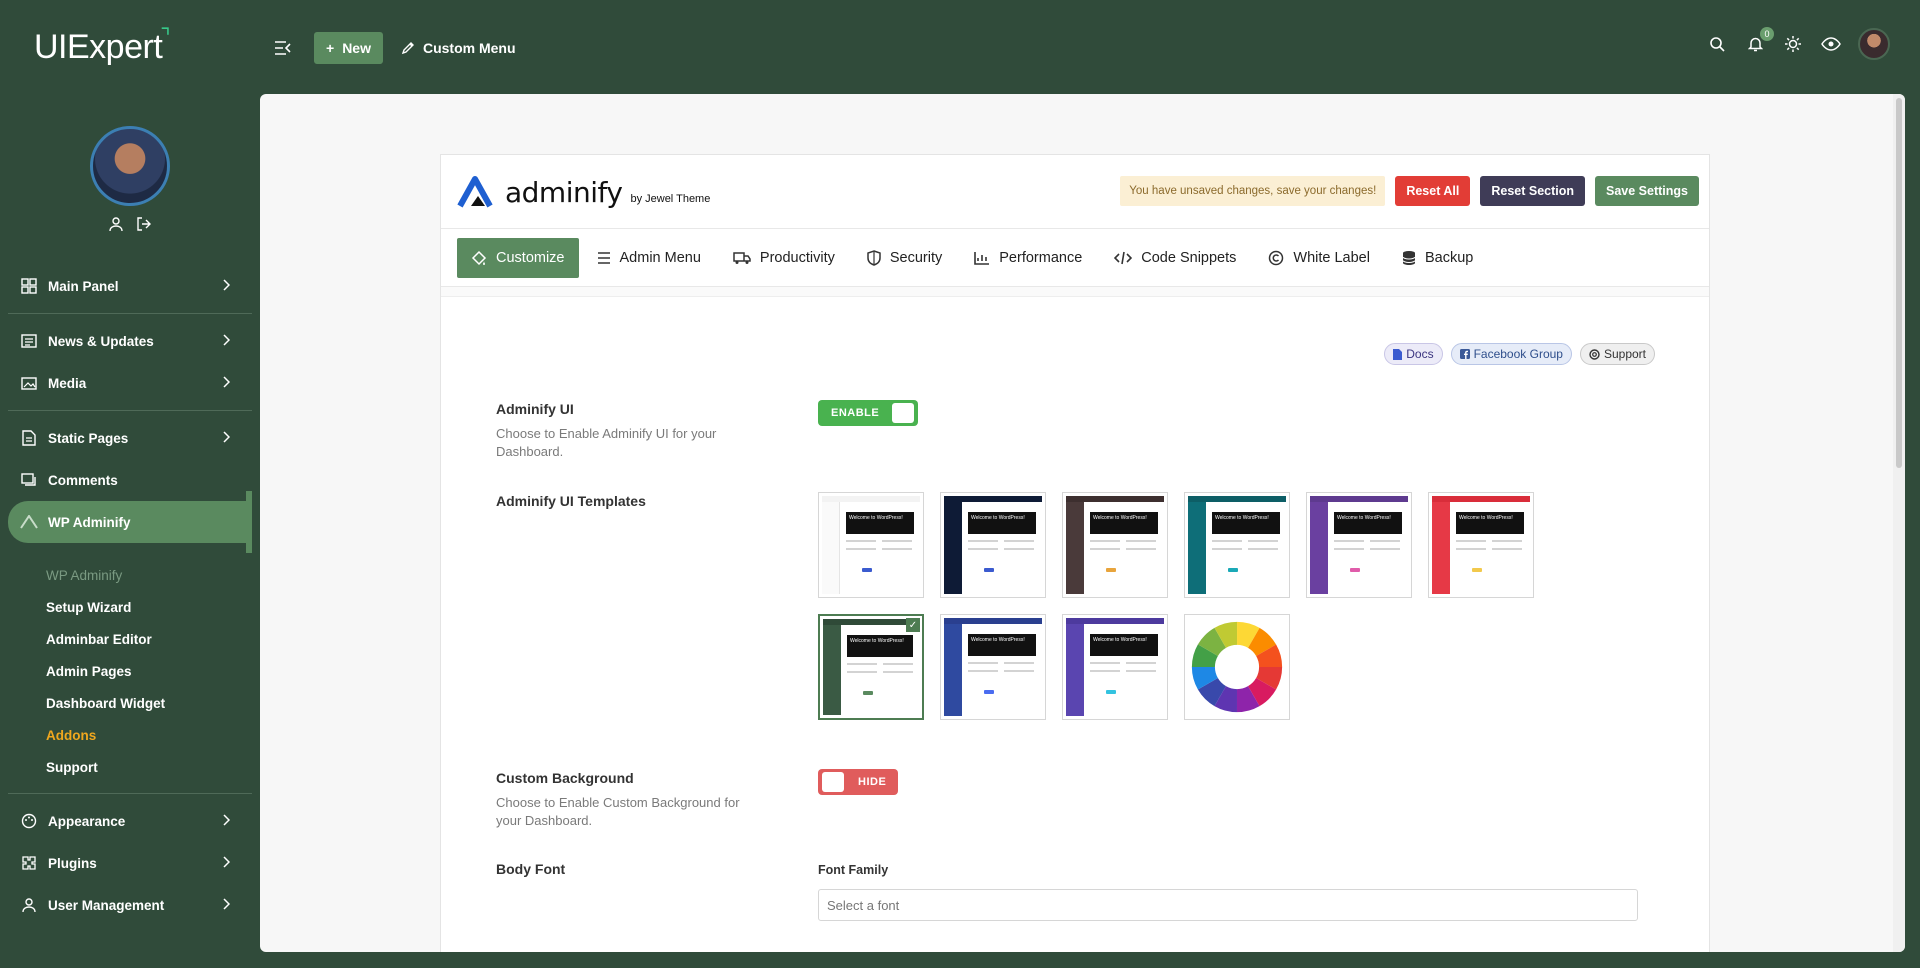  Describe the element at coordinates (1594, 354) in the screenshot. I see `lifebuoy-icon` at that location.